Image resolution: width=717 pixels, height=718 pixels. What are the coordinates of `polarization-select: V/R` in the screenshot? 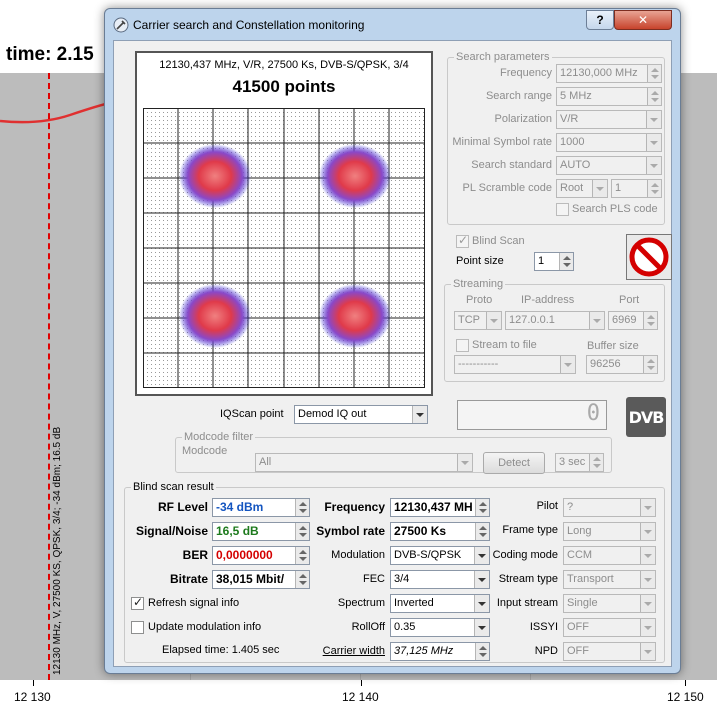 It's located at (609, 119).